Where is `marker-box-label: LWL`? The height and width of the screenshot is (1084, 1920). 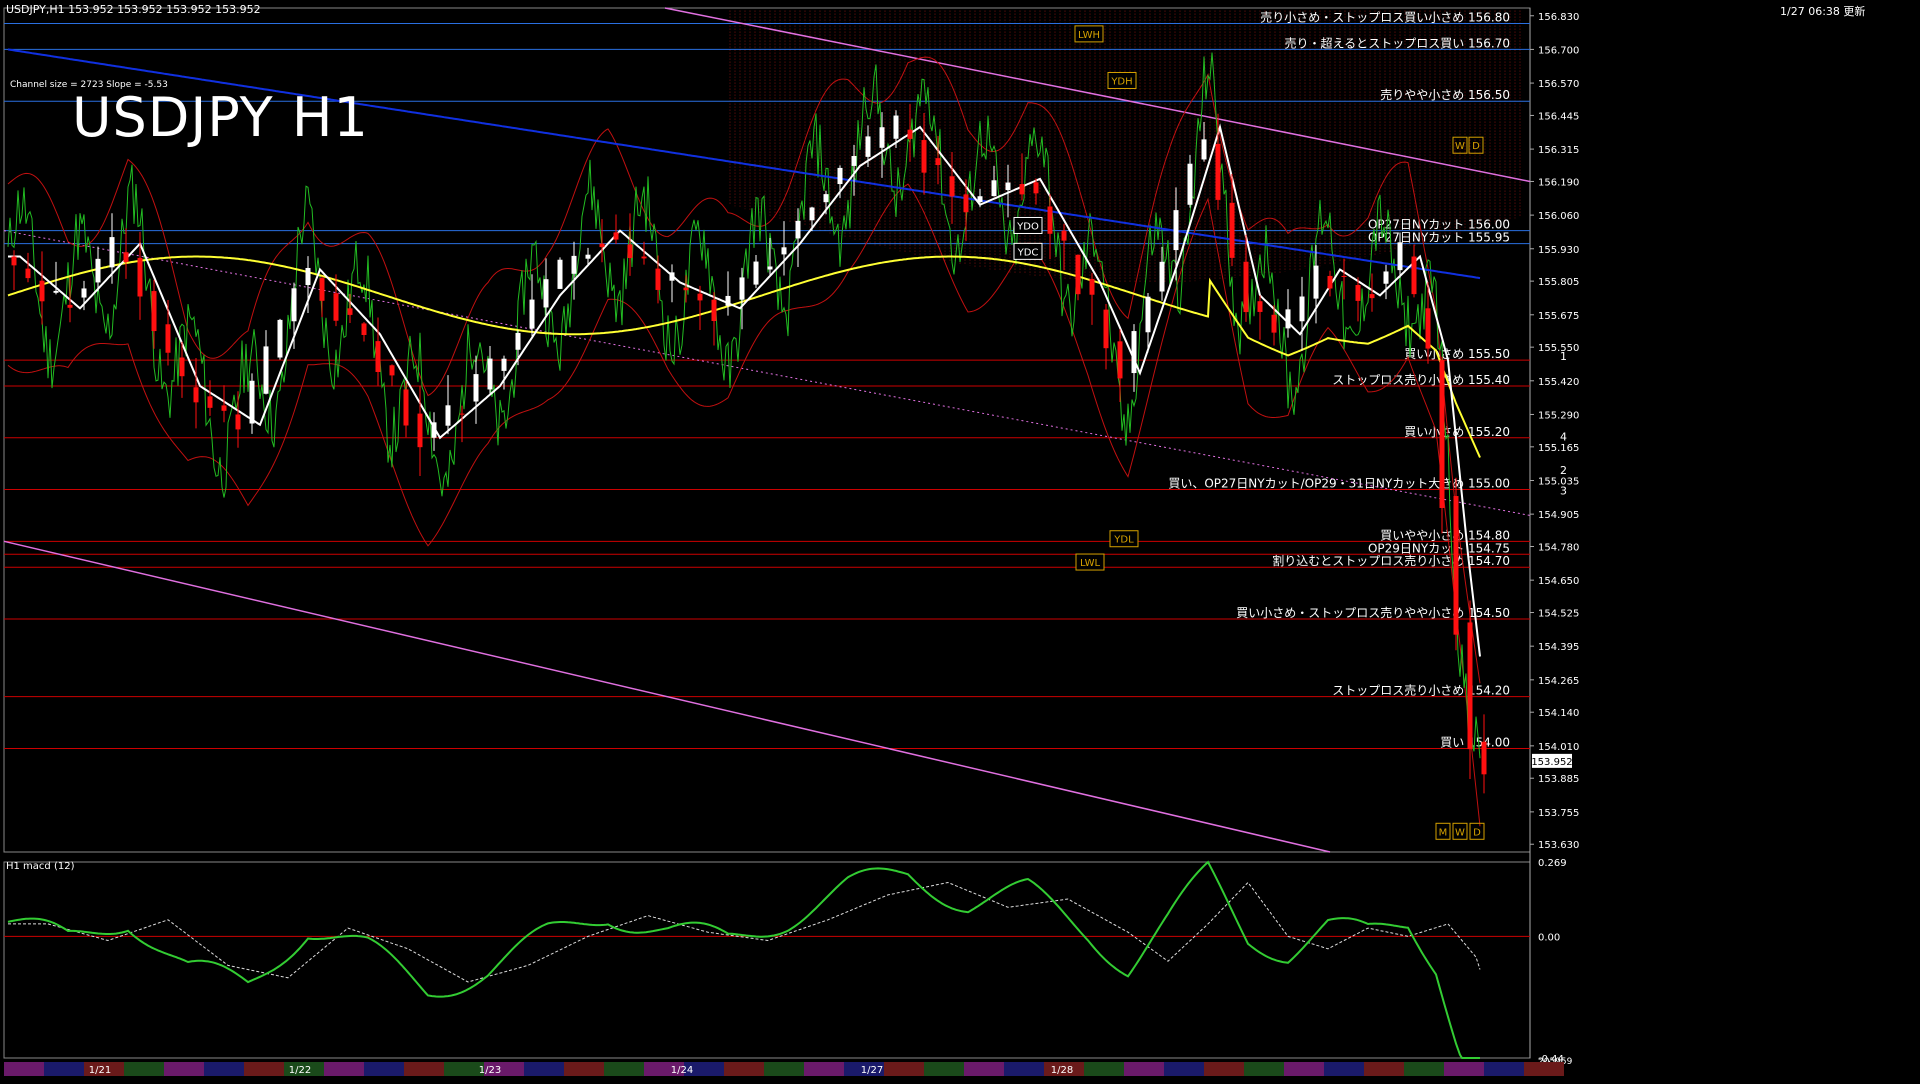 marker-box-label: LWL is located at coordinates (1090, 563).